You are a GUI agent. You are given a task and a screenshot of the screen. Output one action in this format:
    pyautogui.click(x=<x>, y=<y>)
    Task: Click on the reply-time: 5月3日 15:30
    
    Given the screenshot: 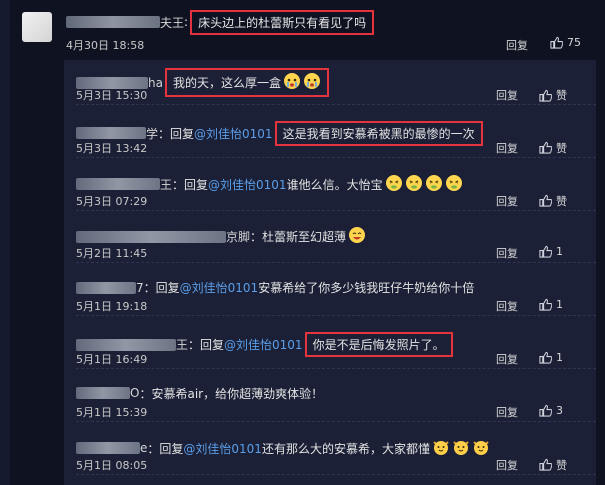 What is the action you would take?
    pyautogui.click(x=112, y=95)
    